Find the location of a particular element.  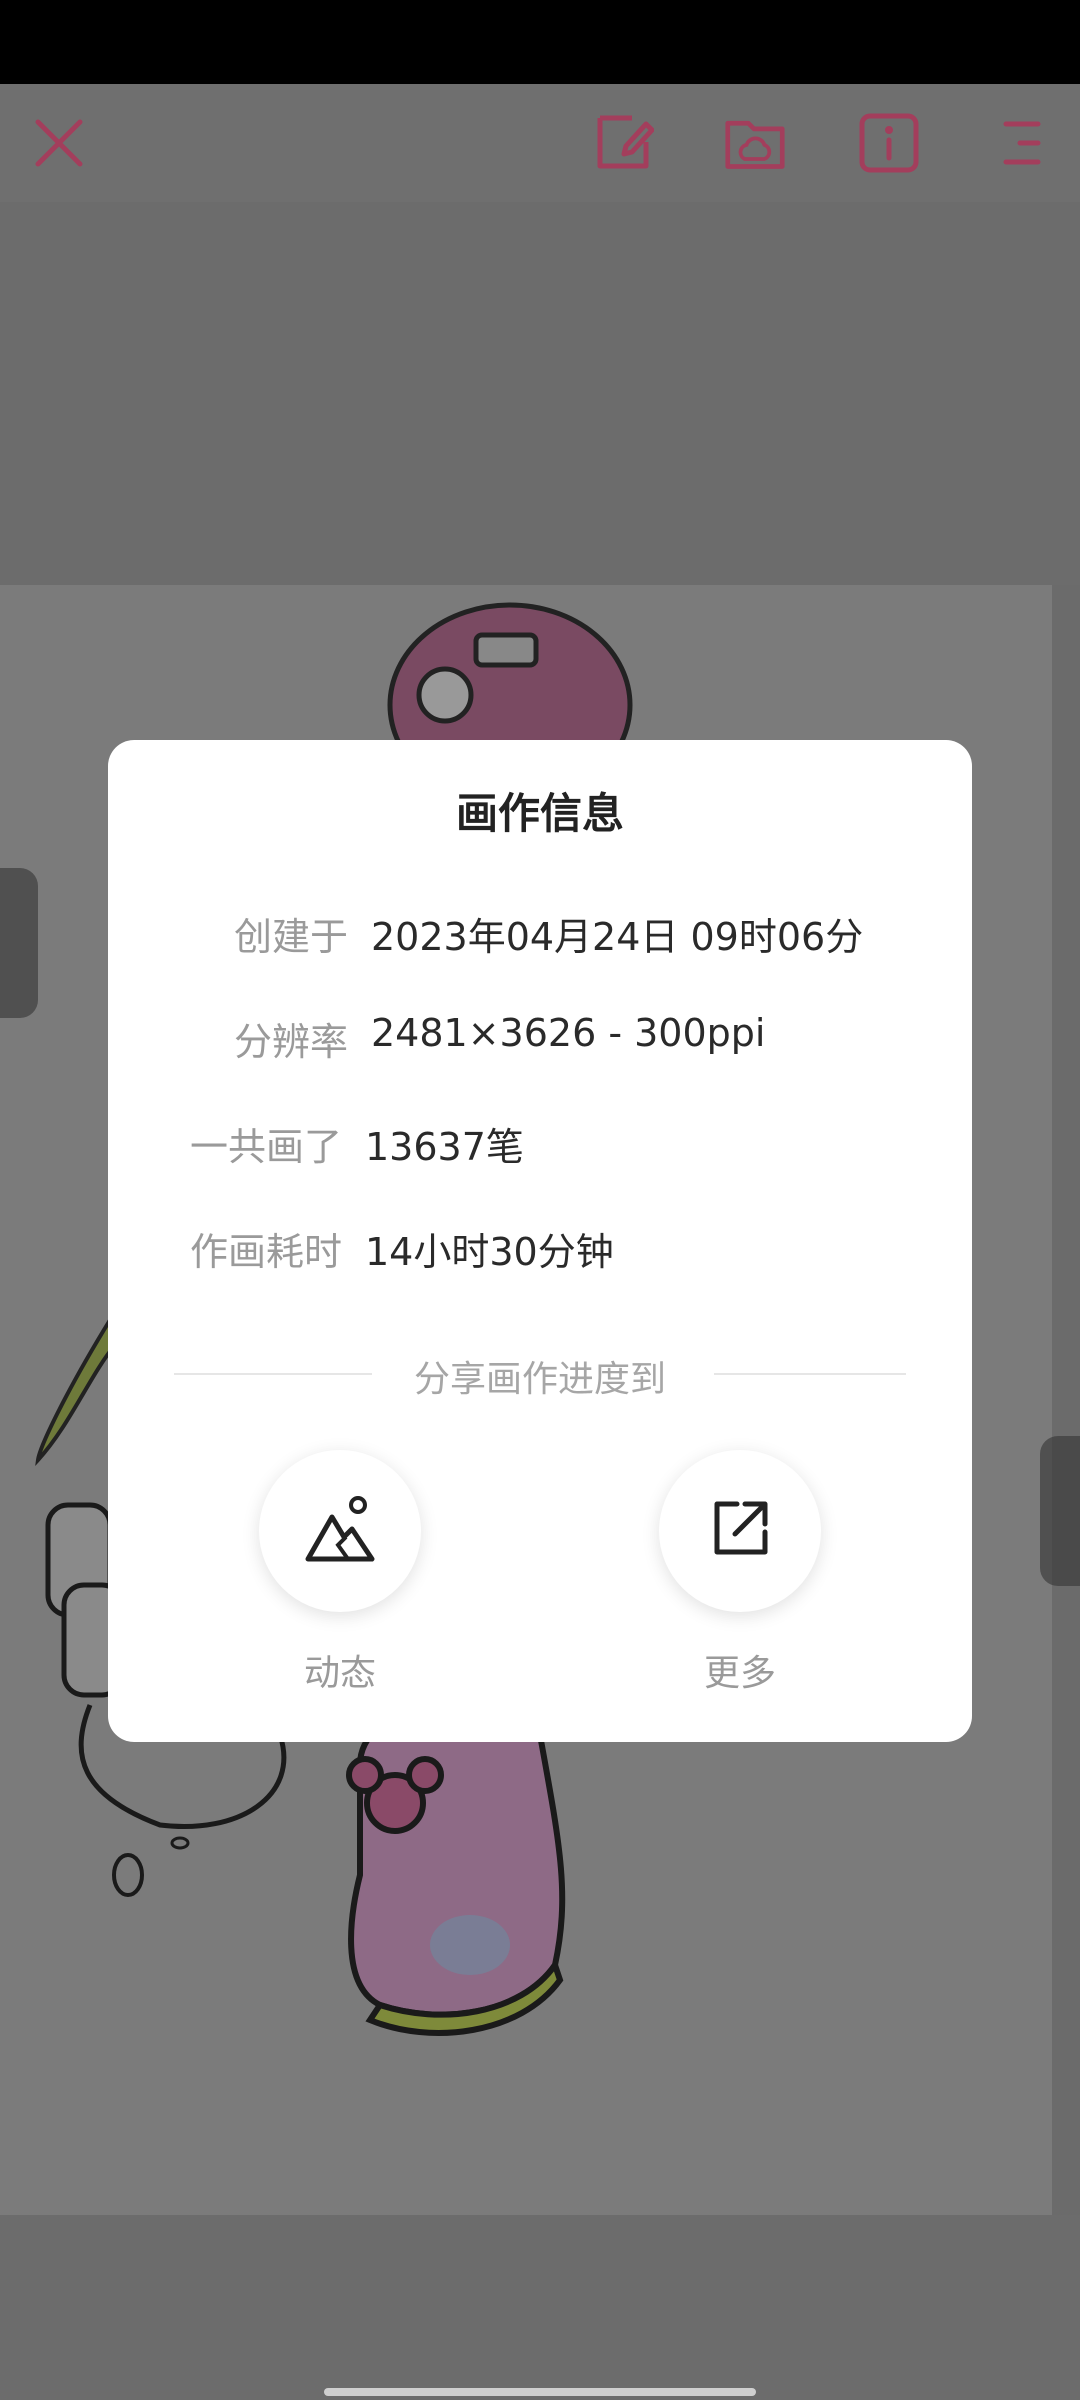

info-row-duration: 作画耗时 14小时30分钟 is located at coordinates (540, 1251).